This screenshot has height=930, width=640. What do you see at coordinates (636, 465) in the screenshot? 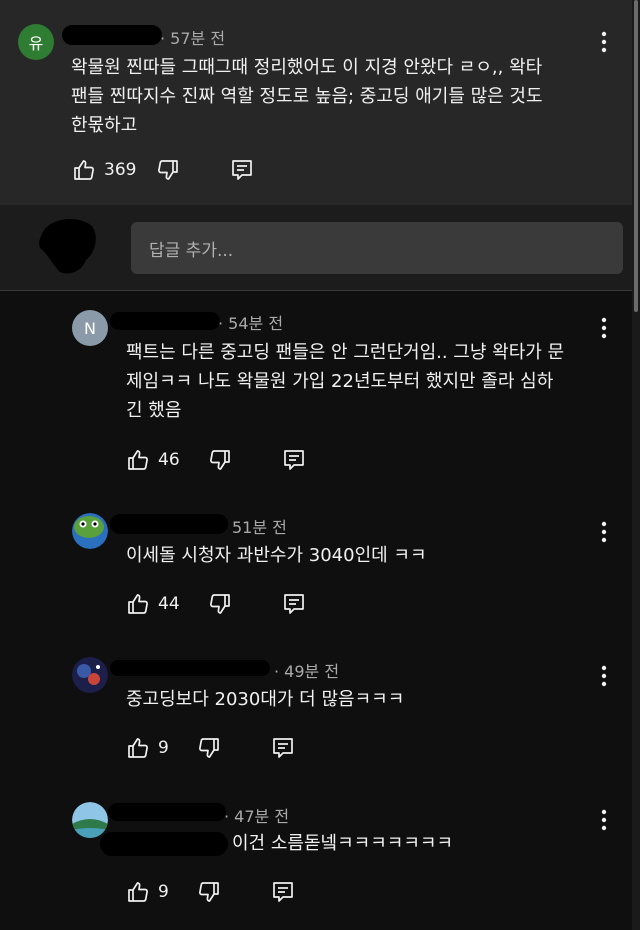
I see `scrollbar` at bounding box center [636, 465].